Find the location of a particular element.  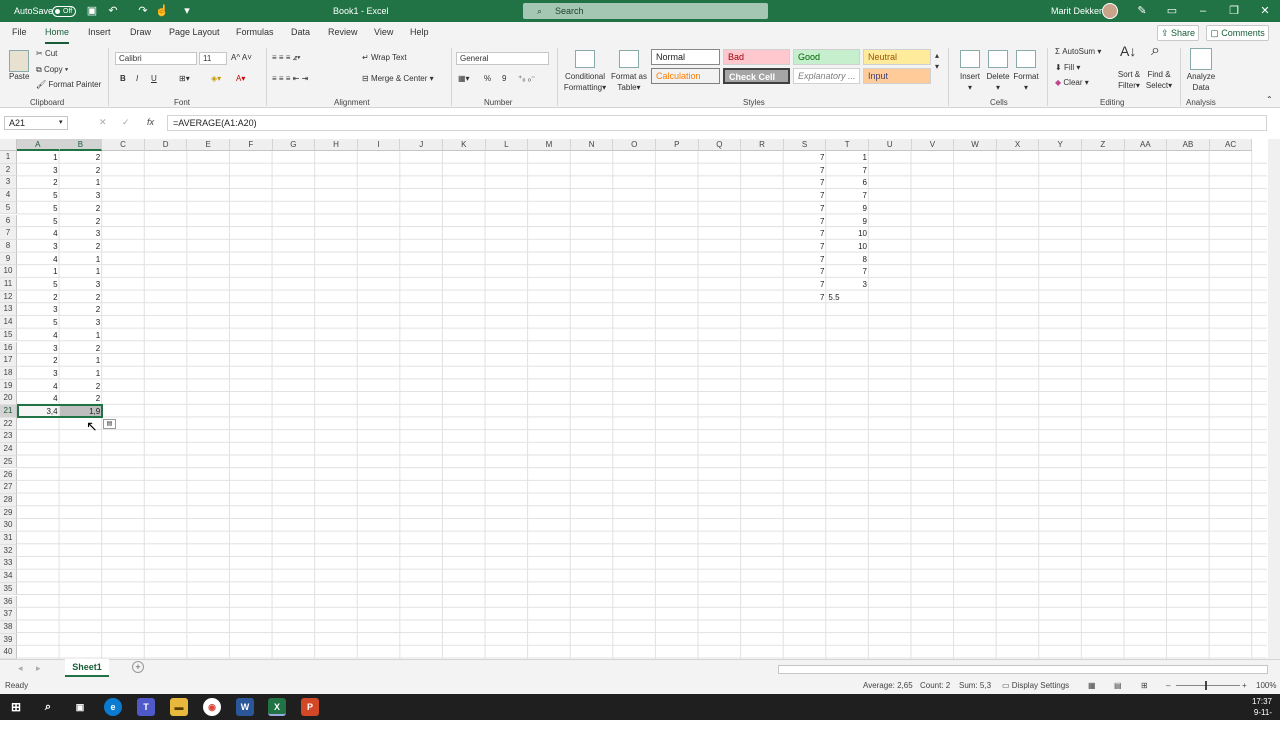

row-header: 19 is located at coordinates (8, 386).